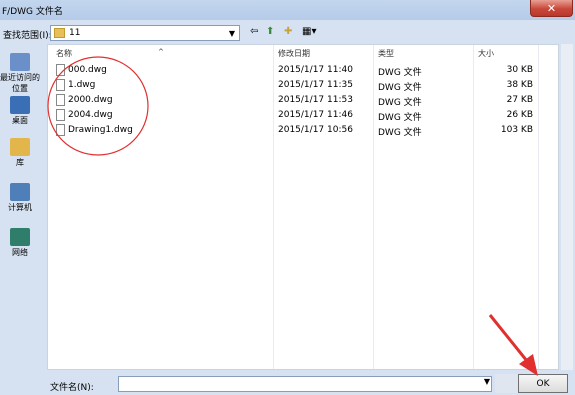  Describe the element at coordinates (528, 365) in the screenshot. I see `annotation-arrow-head` at that location.